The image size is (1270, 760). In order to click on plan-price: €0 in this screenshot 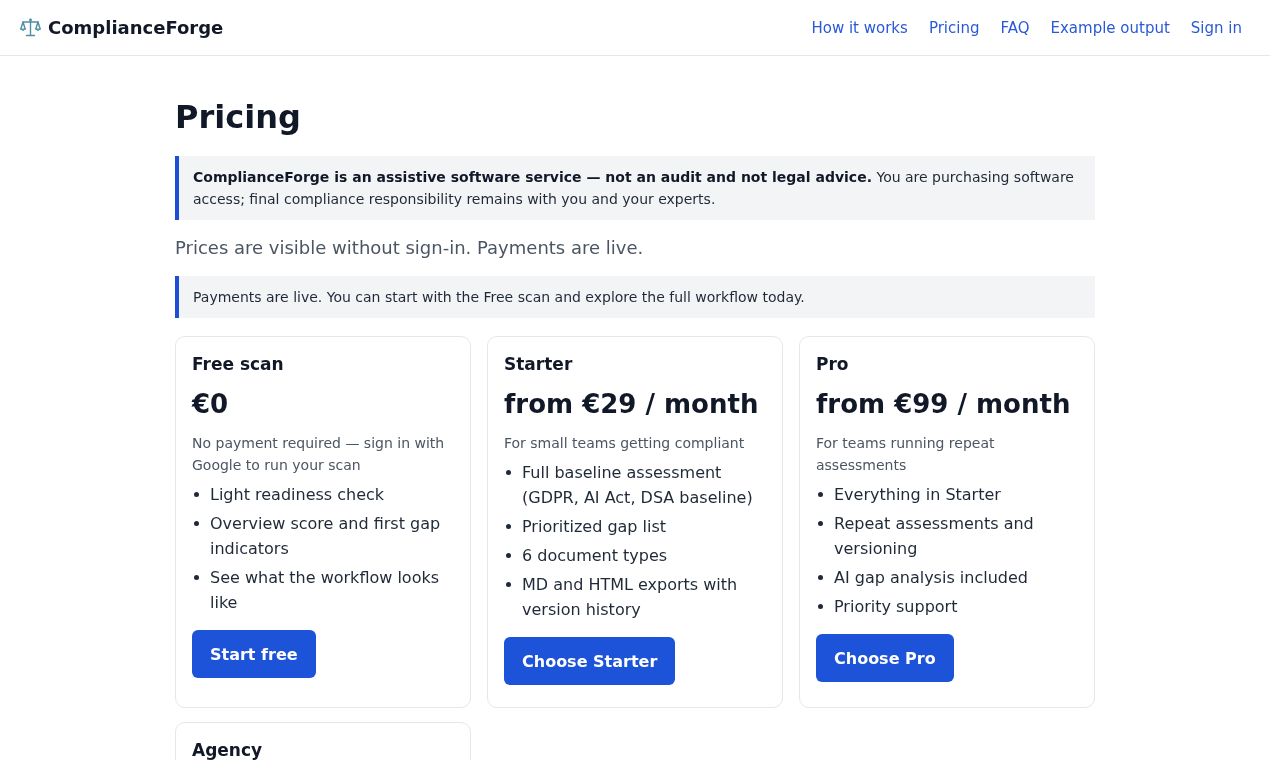, I will do `click(210, 404)`.